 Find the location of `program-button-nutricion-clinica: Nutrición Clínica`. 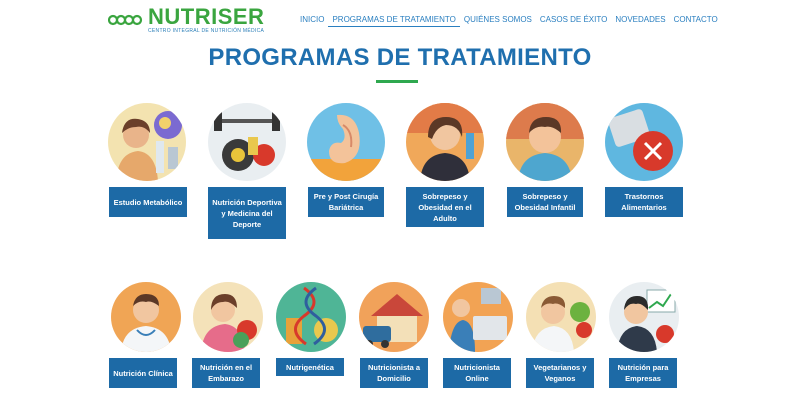

program-button-nutricion-clinica: Nutrición Clínica is located at coordinates (143, 373).